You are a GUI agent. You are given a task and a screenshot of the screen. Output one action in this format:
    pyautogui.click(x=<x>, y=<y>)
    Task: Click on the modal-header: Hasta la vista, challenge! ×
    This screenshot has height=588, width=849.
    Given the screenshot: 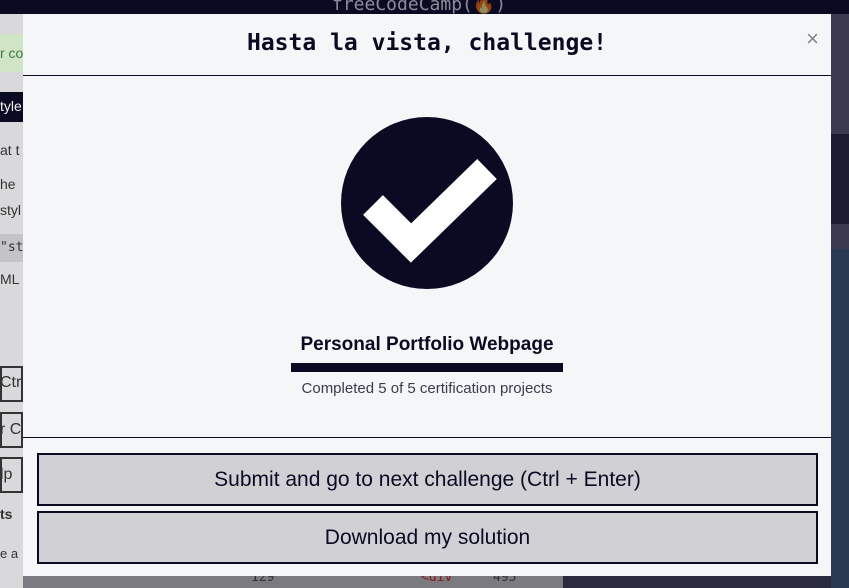 What is the action you would take?
    pyautogui.click(x=427, y=45)
    